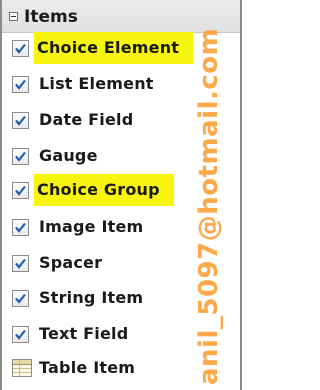 This screenshot has width=320, height=390. What do you see at coordinates (71, 262) in the screenshot?
I see `palette-item-label: Spacer` at bounding box center [71, 262].